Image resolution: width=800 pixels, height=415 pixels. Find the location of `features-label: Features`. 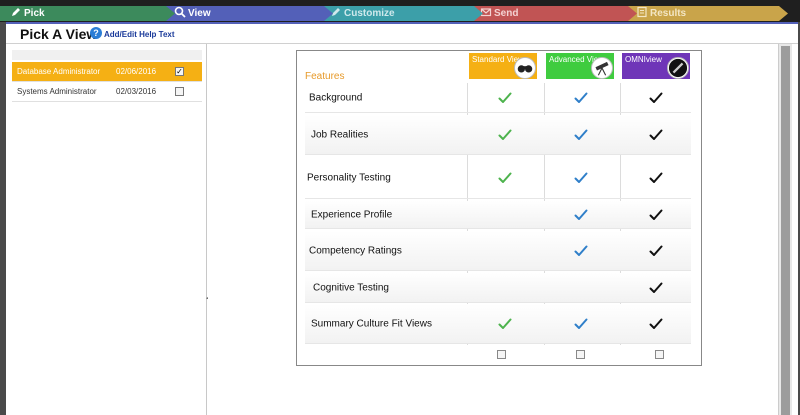

features-label: Features is located at coordinates (325, 76).